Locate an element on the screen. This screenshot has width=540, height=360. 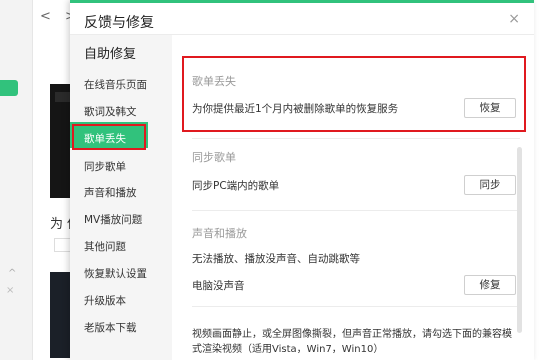
sidebar-item-restore-defaults: 恢复默认设置 is located at coordinates (115, 273).